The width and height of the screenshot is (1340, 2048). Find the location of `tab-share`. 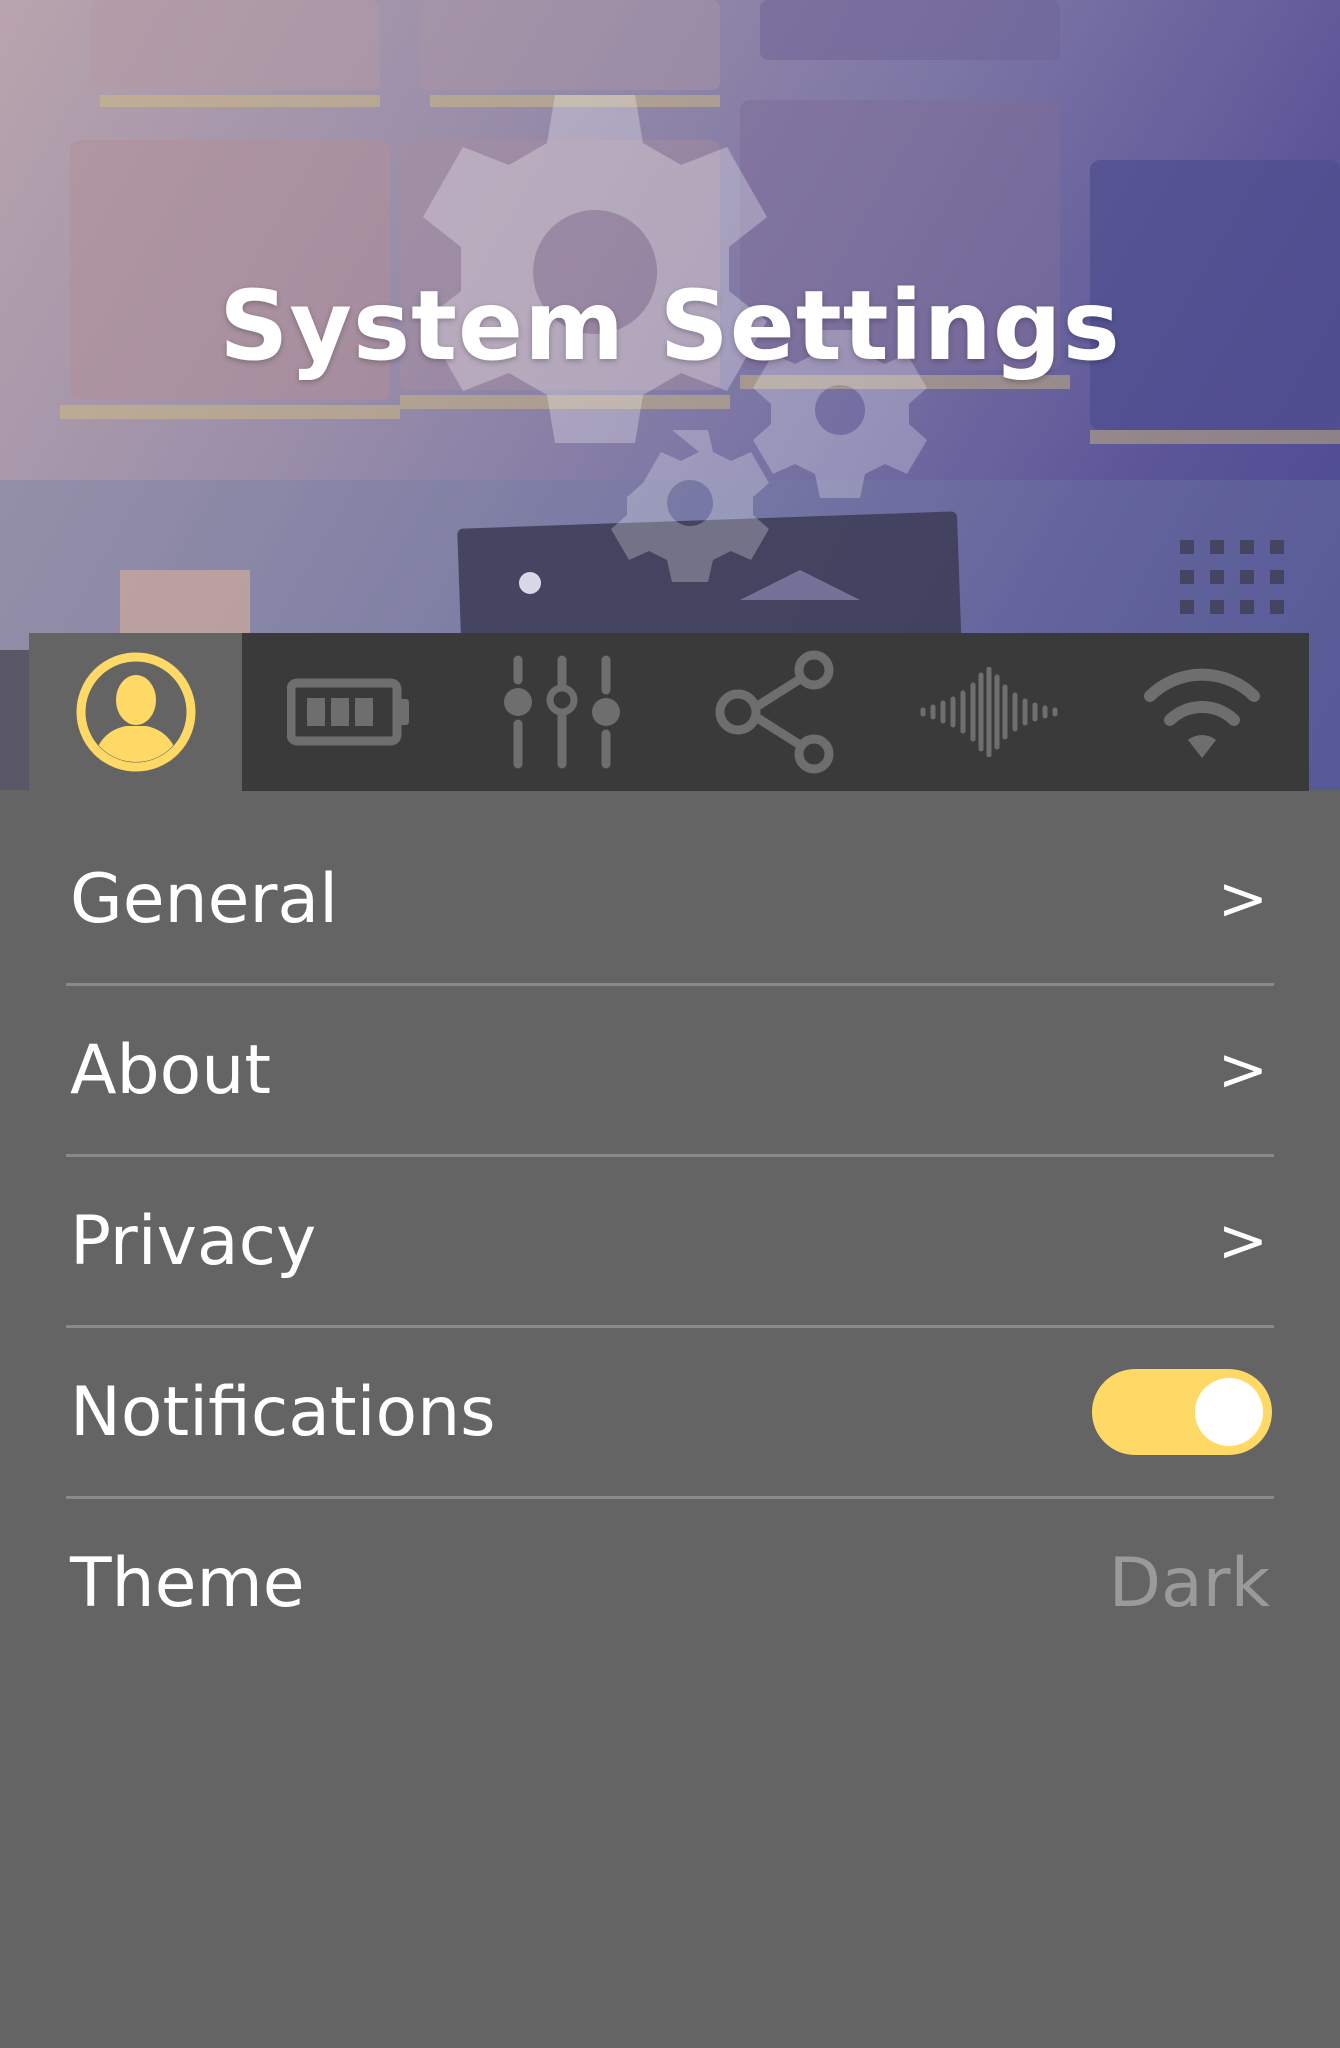

tab-share is located at coordinates (775, 712).